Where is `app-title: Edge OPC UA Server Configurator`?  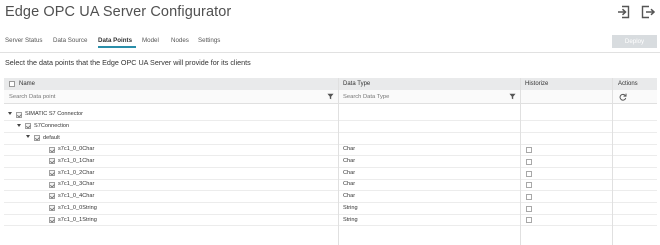 app-title: Edge OPC UA Server Configurator is located at coordinates (118, 12).